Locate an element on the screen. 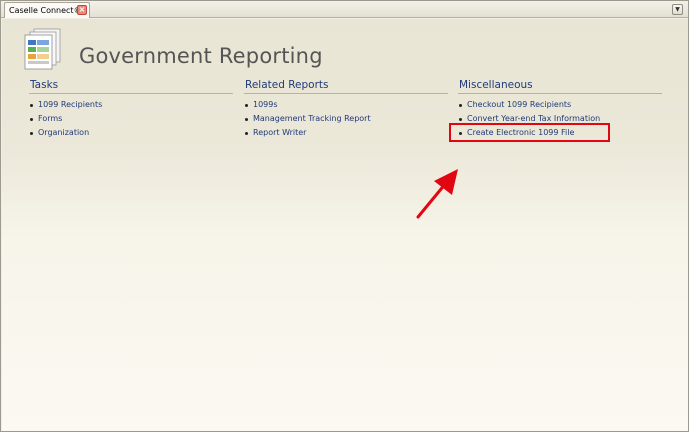 The height and width of the screenshot is (432, 689). list-item: Checkout 1099 Recipients is located at coordinates (560, 105).